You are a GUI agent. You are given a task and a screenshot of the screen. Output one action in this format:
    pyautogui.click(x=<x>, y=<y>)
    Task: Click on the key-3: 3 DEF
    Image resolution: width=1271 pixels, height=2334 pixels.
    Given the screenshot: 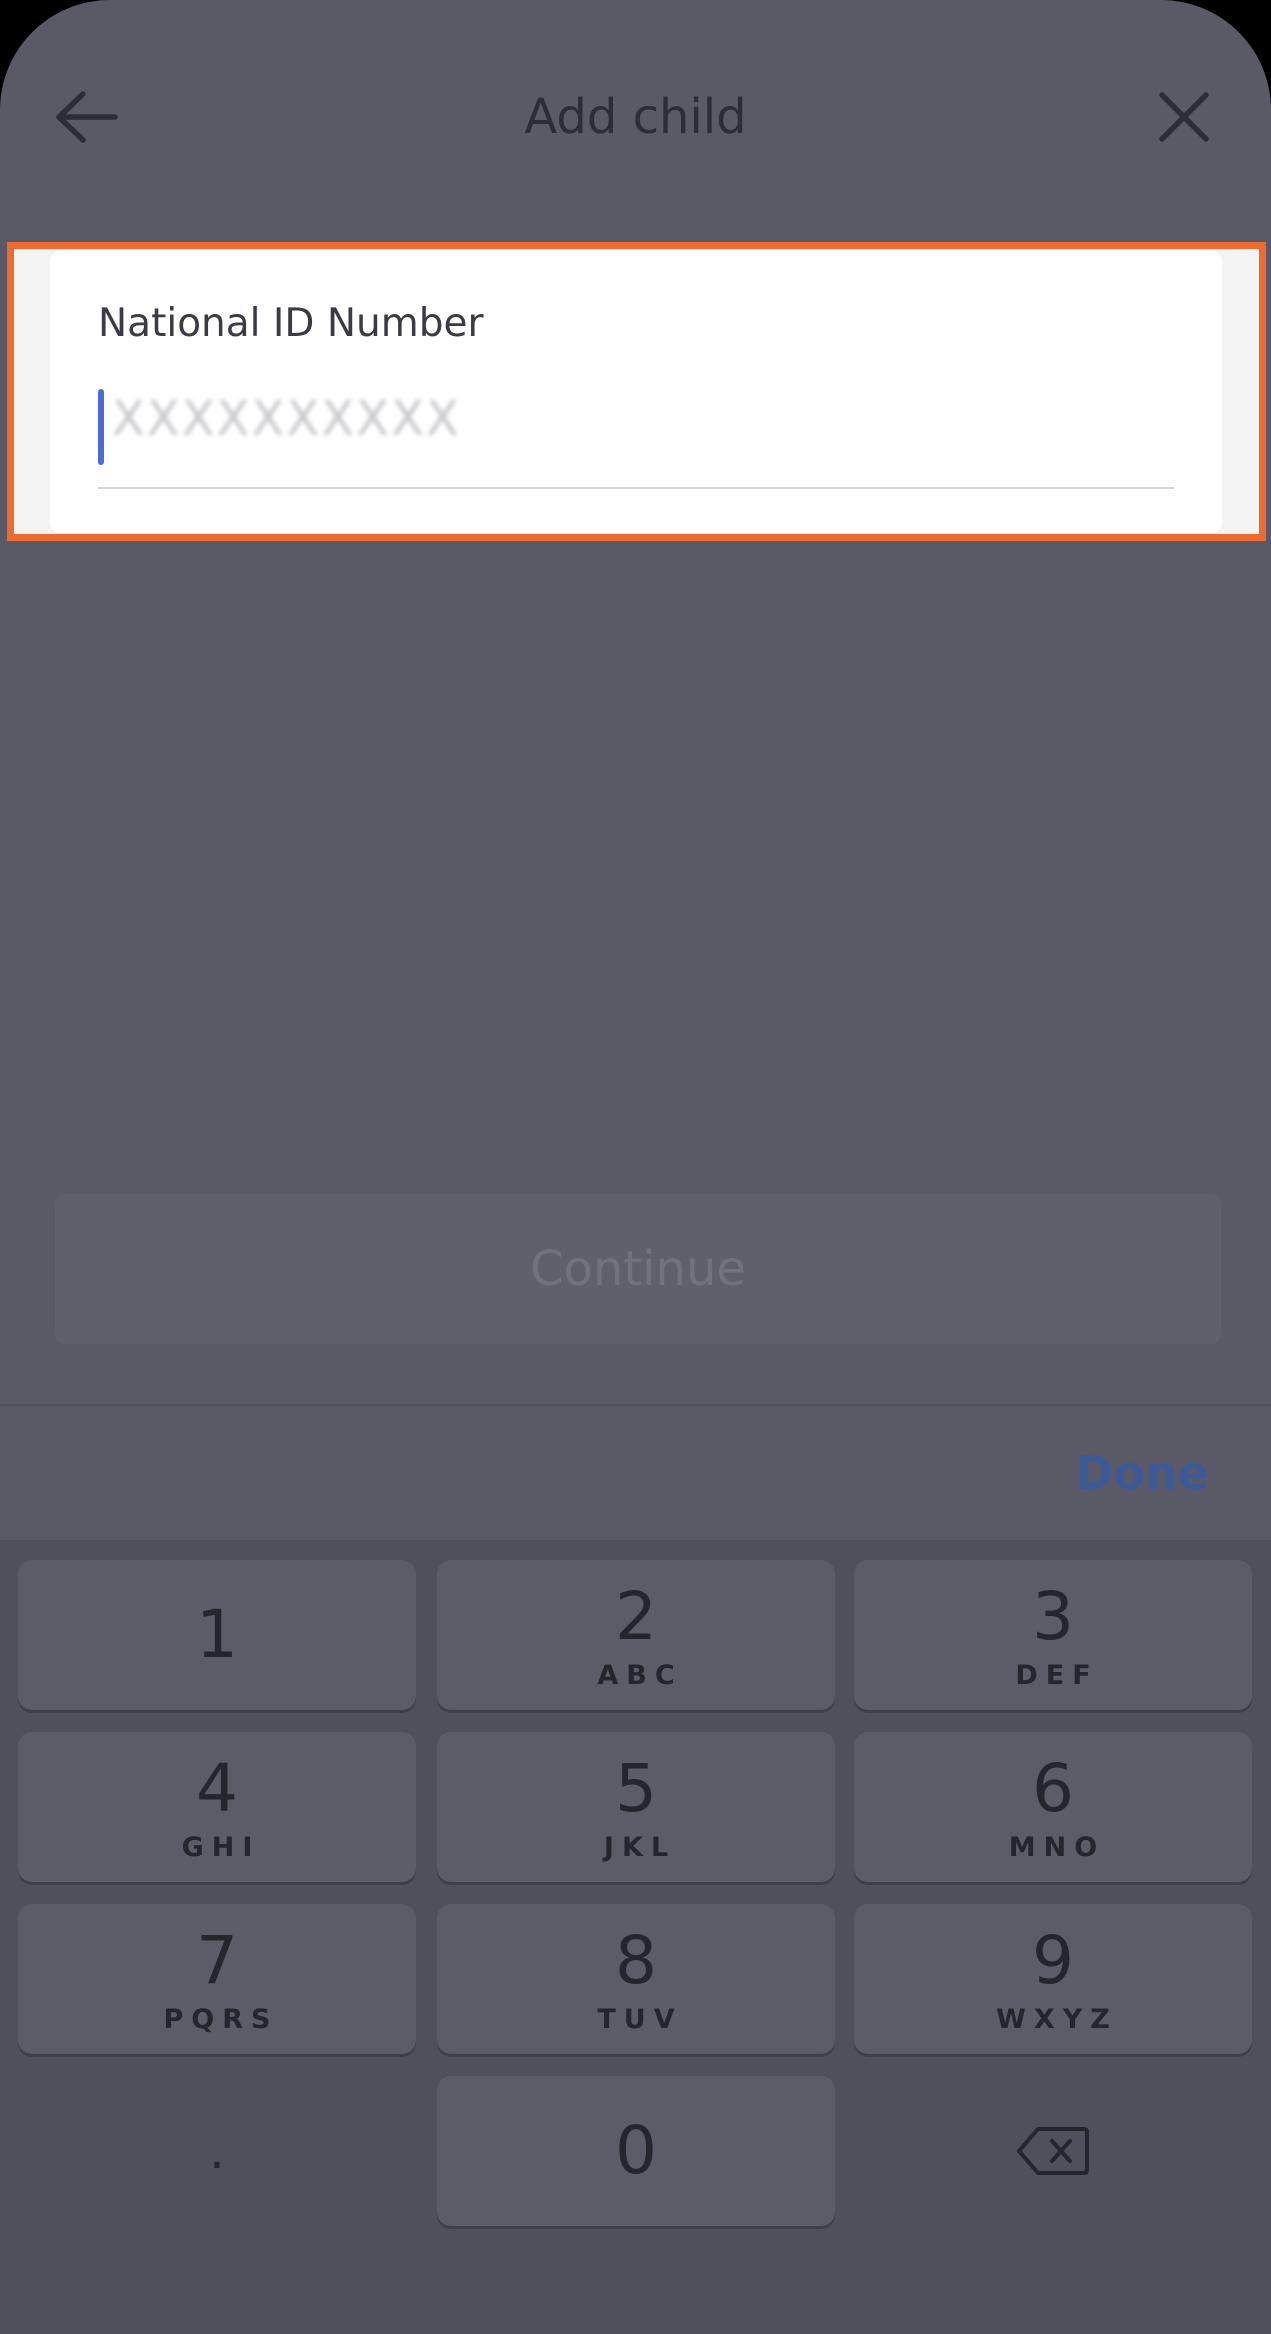 What is the action you would take?
    pyautogui.click(x=1053, y=1635)
    